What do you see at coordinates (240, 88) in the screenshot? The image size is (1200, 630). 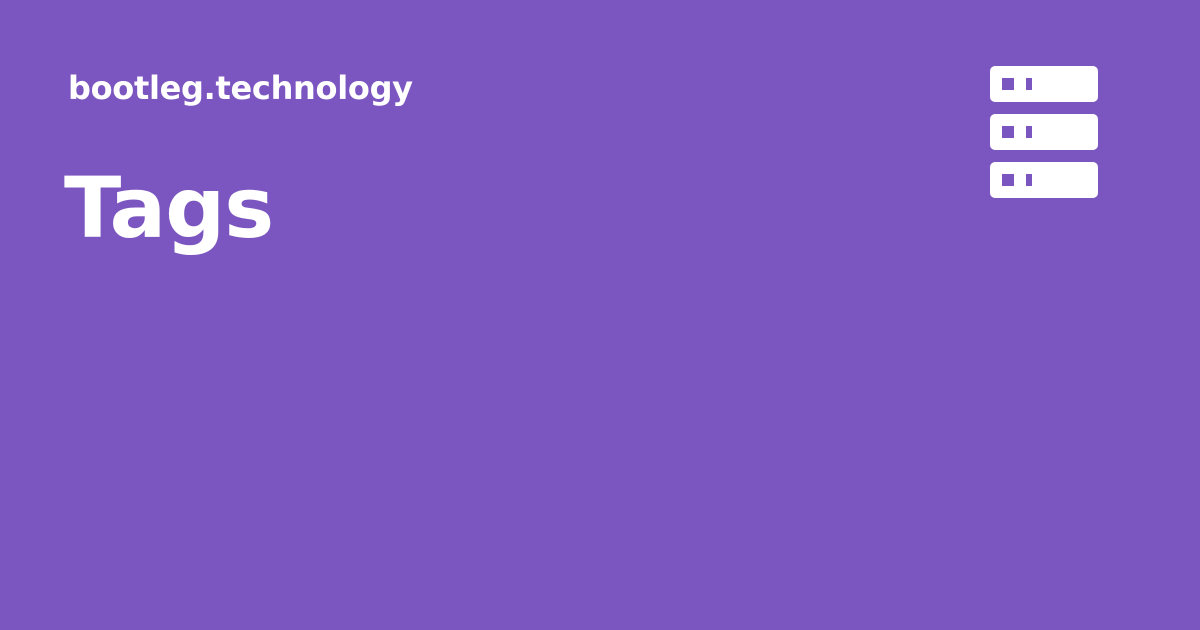 I see `site-name: bootleg.technology` at bounding box center [240, 88].